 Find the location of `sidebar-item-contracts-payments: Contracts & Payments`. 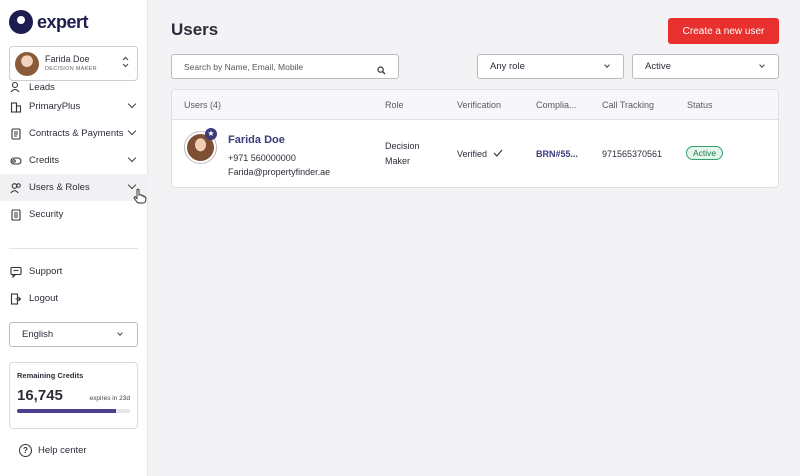

sidebar-item-contracts-payments: Contracts & Payments is located at coordinates (74, 133).